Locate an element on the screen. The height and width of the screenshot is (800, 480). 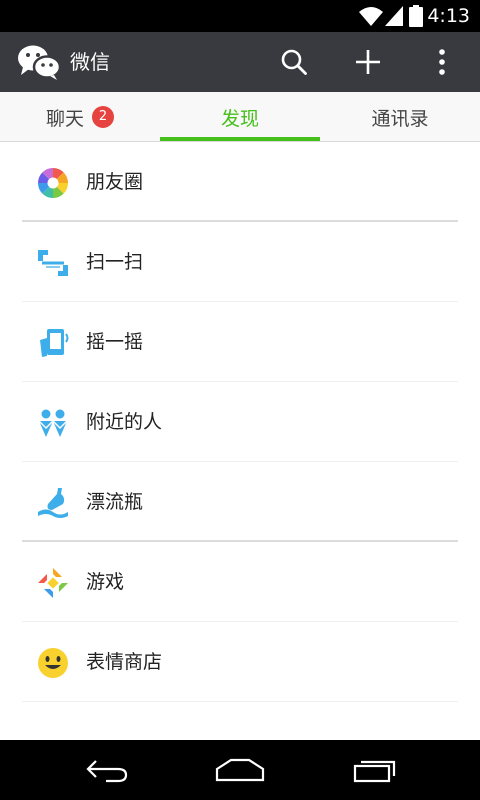
search-button is located at coordinates (294, 62).